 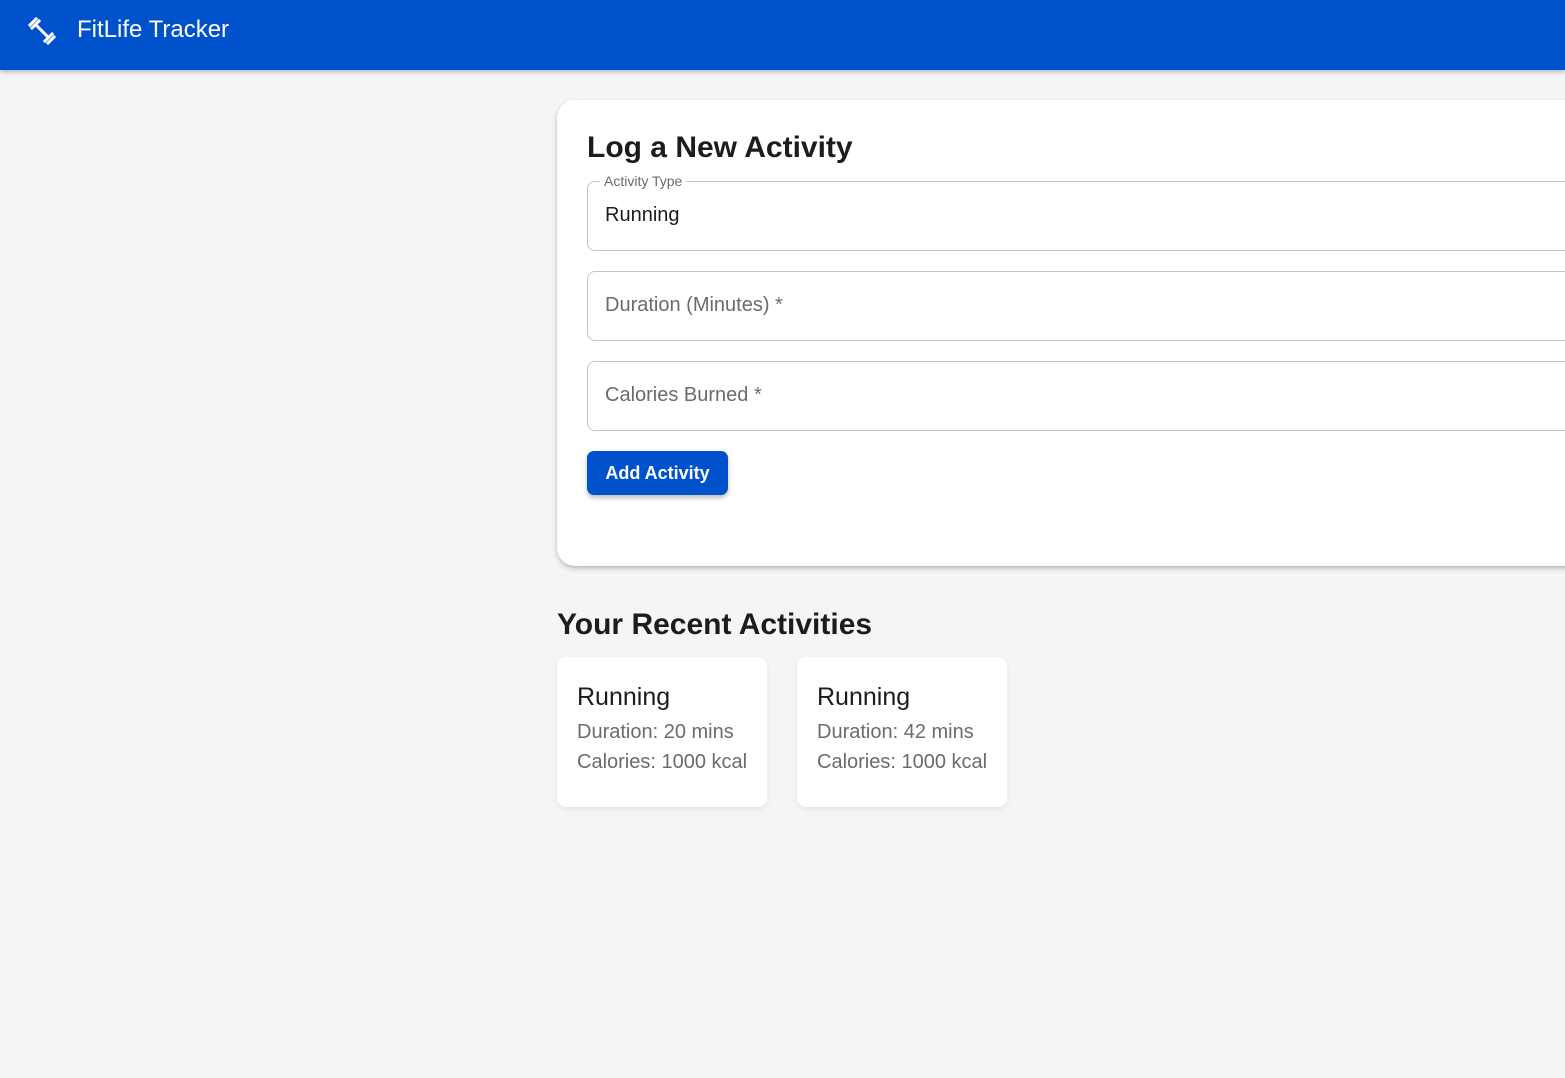 I want to click on activity-duration: Duration: 20 mins, so click(x=655, y=732).